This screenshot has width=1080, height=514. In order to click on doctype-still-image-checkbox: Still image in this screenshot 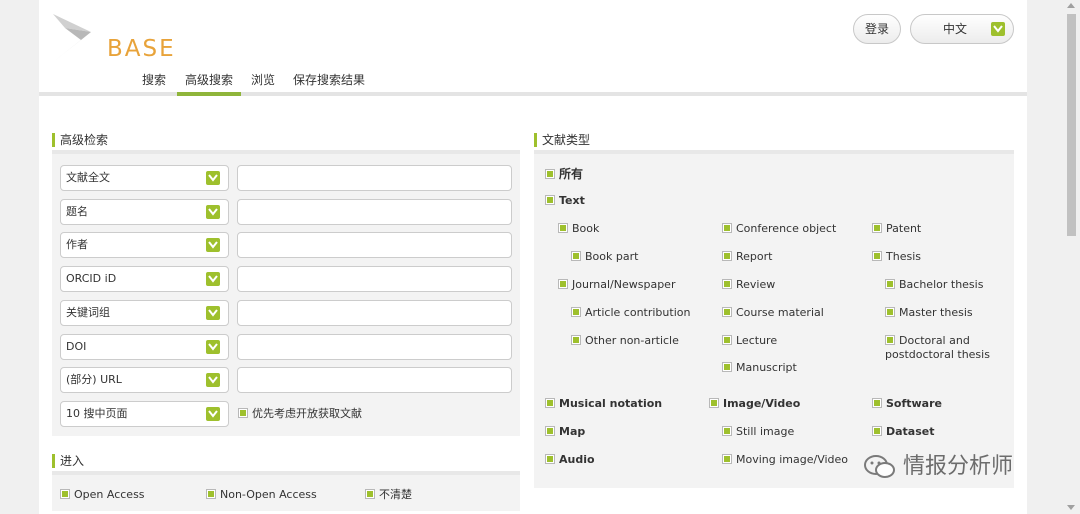, I will do `click(758, 432)`.